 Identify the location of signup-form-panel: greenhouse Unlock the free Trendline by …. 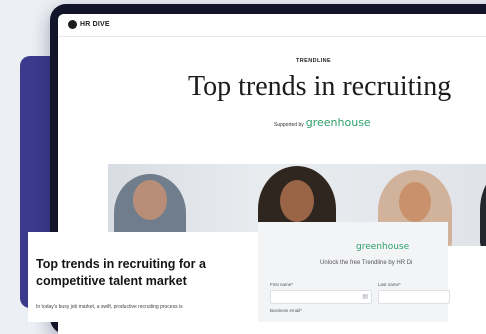
(354, 272).